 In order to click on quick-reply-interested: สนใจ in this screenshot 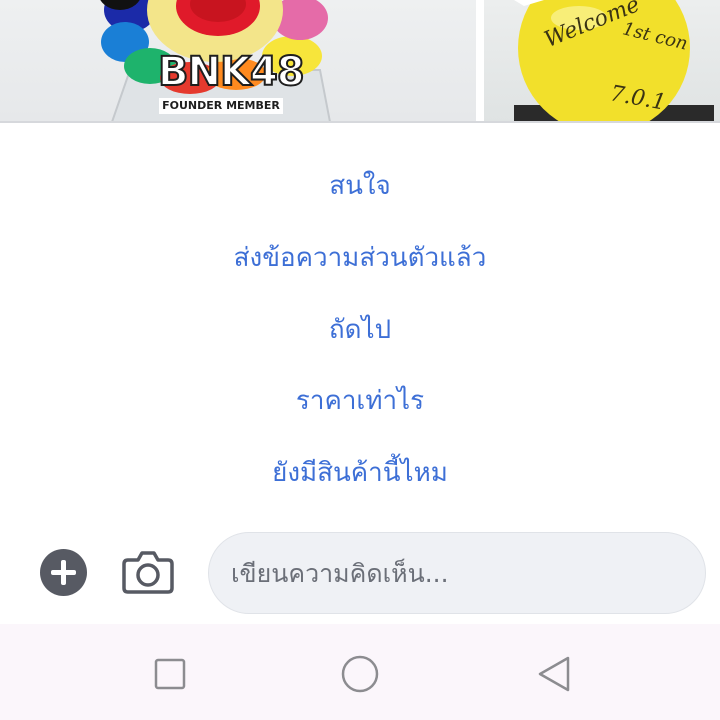, I will do `click(360, 186)`.